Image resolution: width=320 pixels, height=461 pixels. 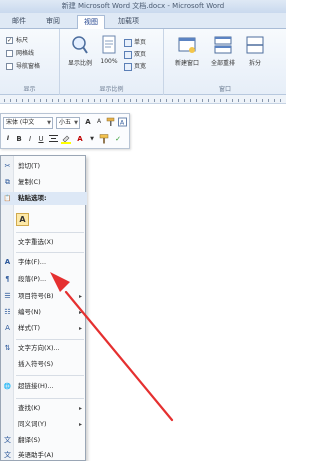 I want to click on tab-view: 视图, so click(x=91, y=22).